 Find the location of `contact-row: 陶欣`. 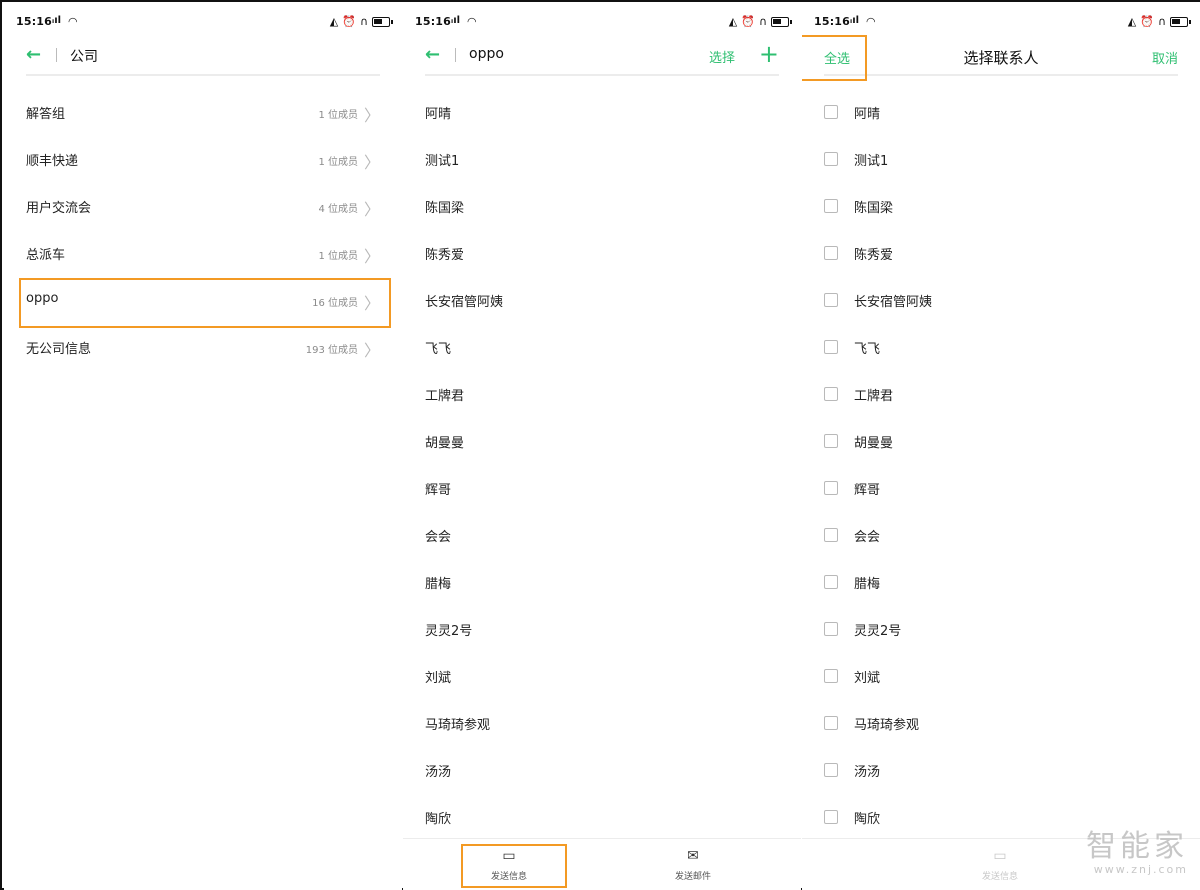

contact-row: 陶欣 is located at coordinates (602, 818).